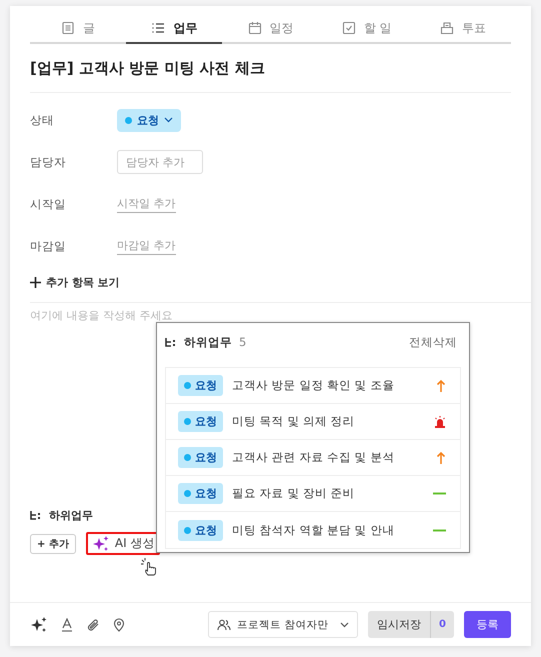  Describe the element at coordinates (440, 422) in the screenshot. I see `siren-icon` at that location.